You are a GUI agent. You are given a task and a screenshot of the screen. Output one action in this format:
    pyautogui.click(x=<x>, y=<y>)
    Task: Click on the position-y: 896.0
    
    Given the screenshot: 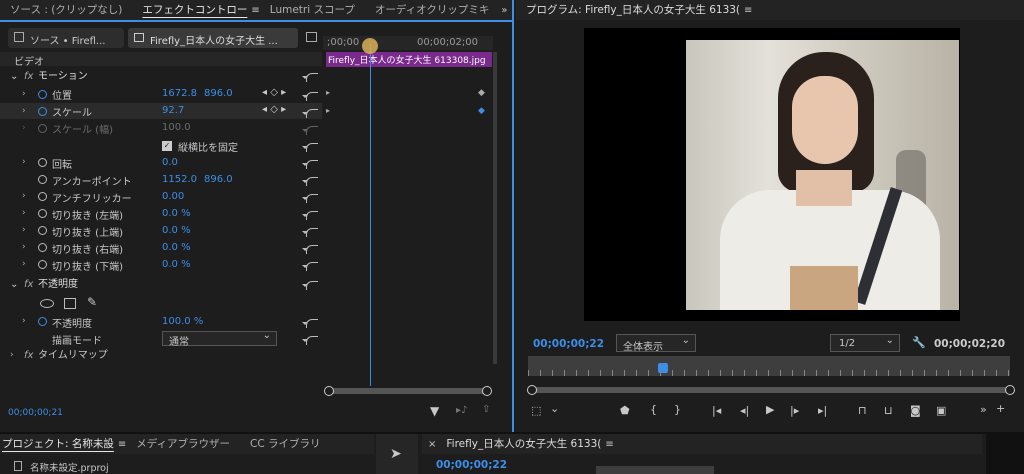 What is the action you would take?
    pyautogui.click(x=218, y=93)
    